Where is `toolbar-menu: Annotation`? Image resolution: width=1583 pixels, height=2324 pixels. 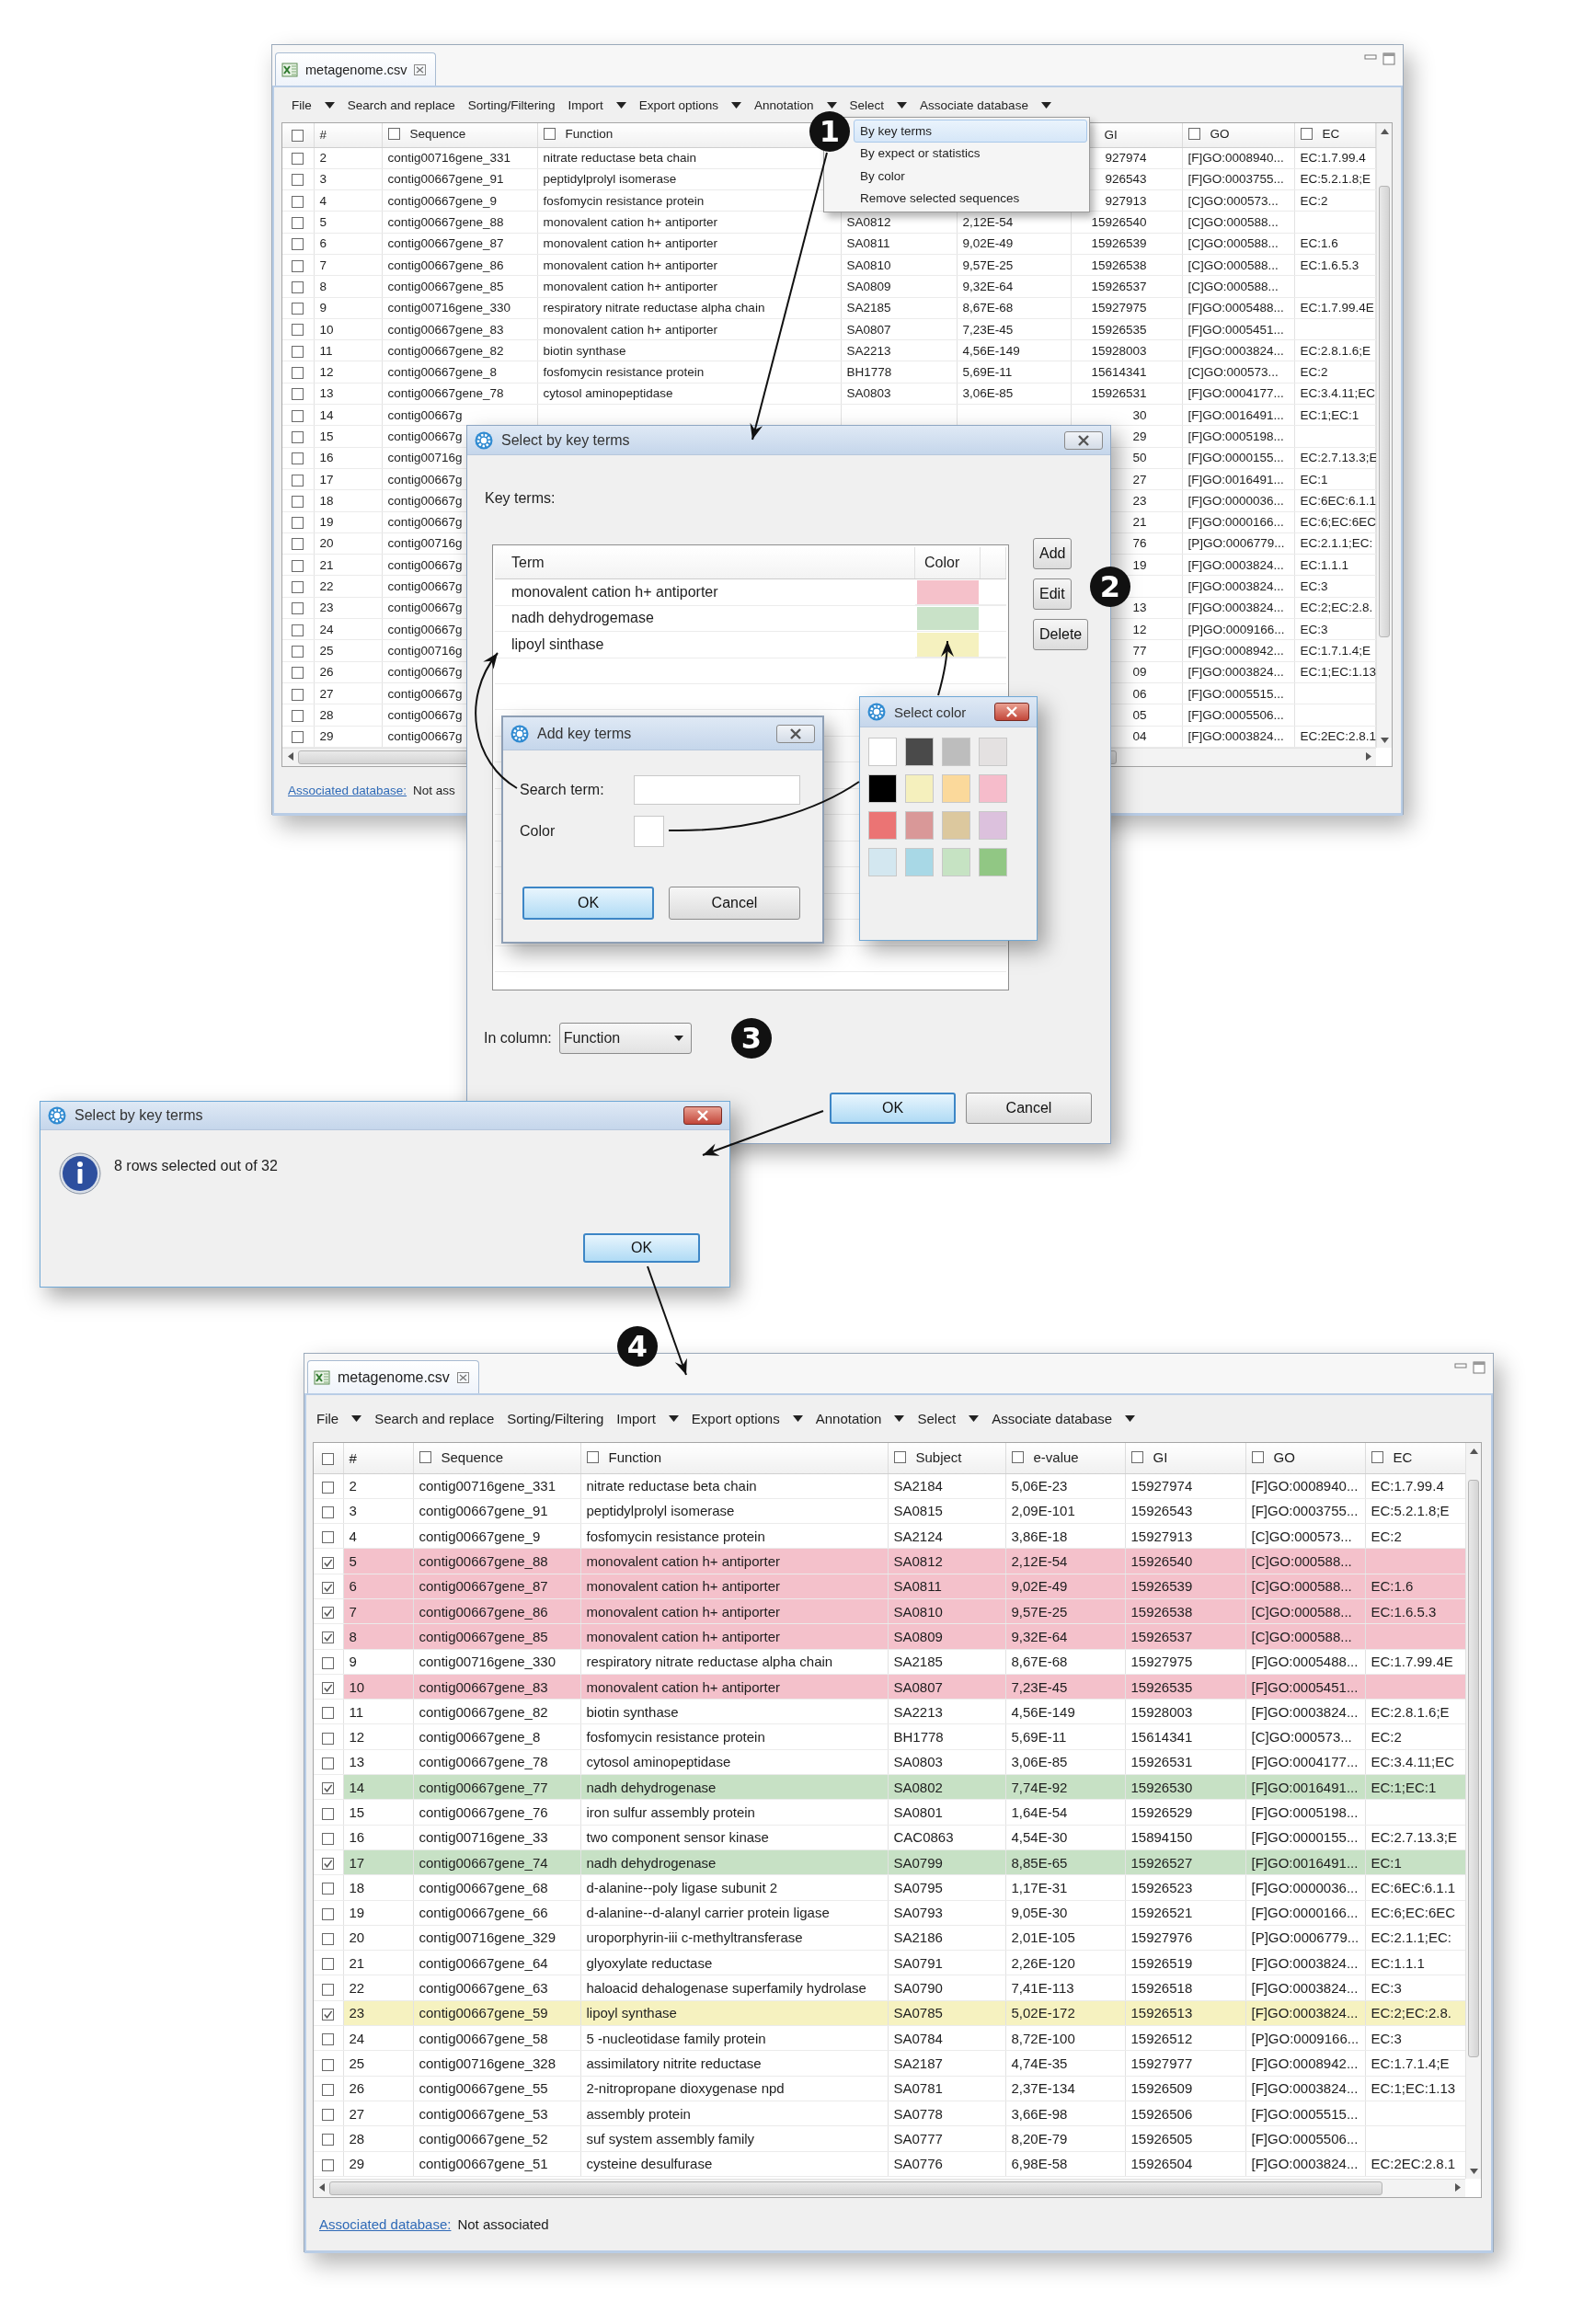
toolbar-menu: Annotation is located at coordinates (795, 104).